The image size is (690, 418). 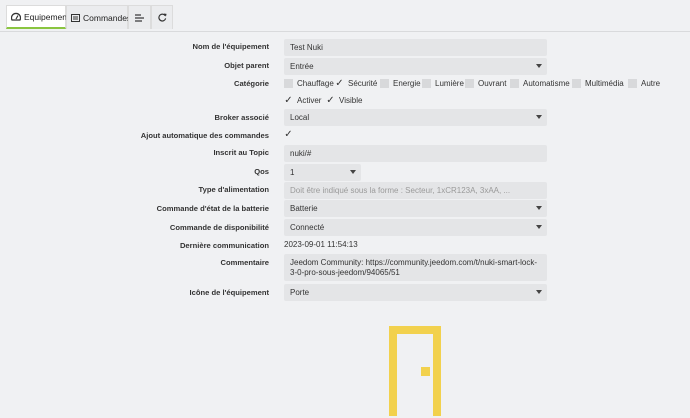 I want to click on broker-value: Local, so click(x=300, y=117).